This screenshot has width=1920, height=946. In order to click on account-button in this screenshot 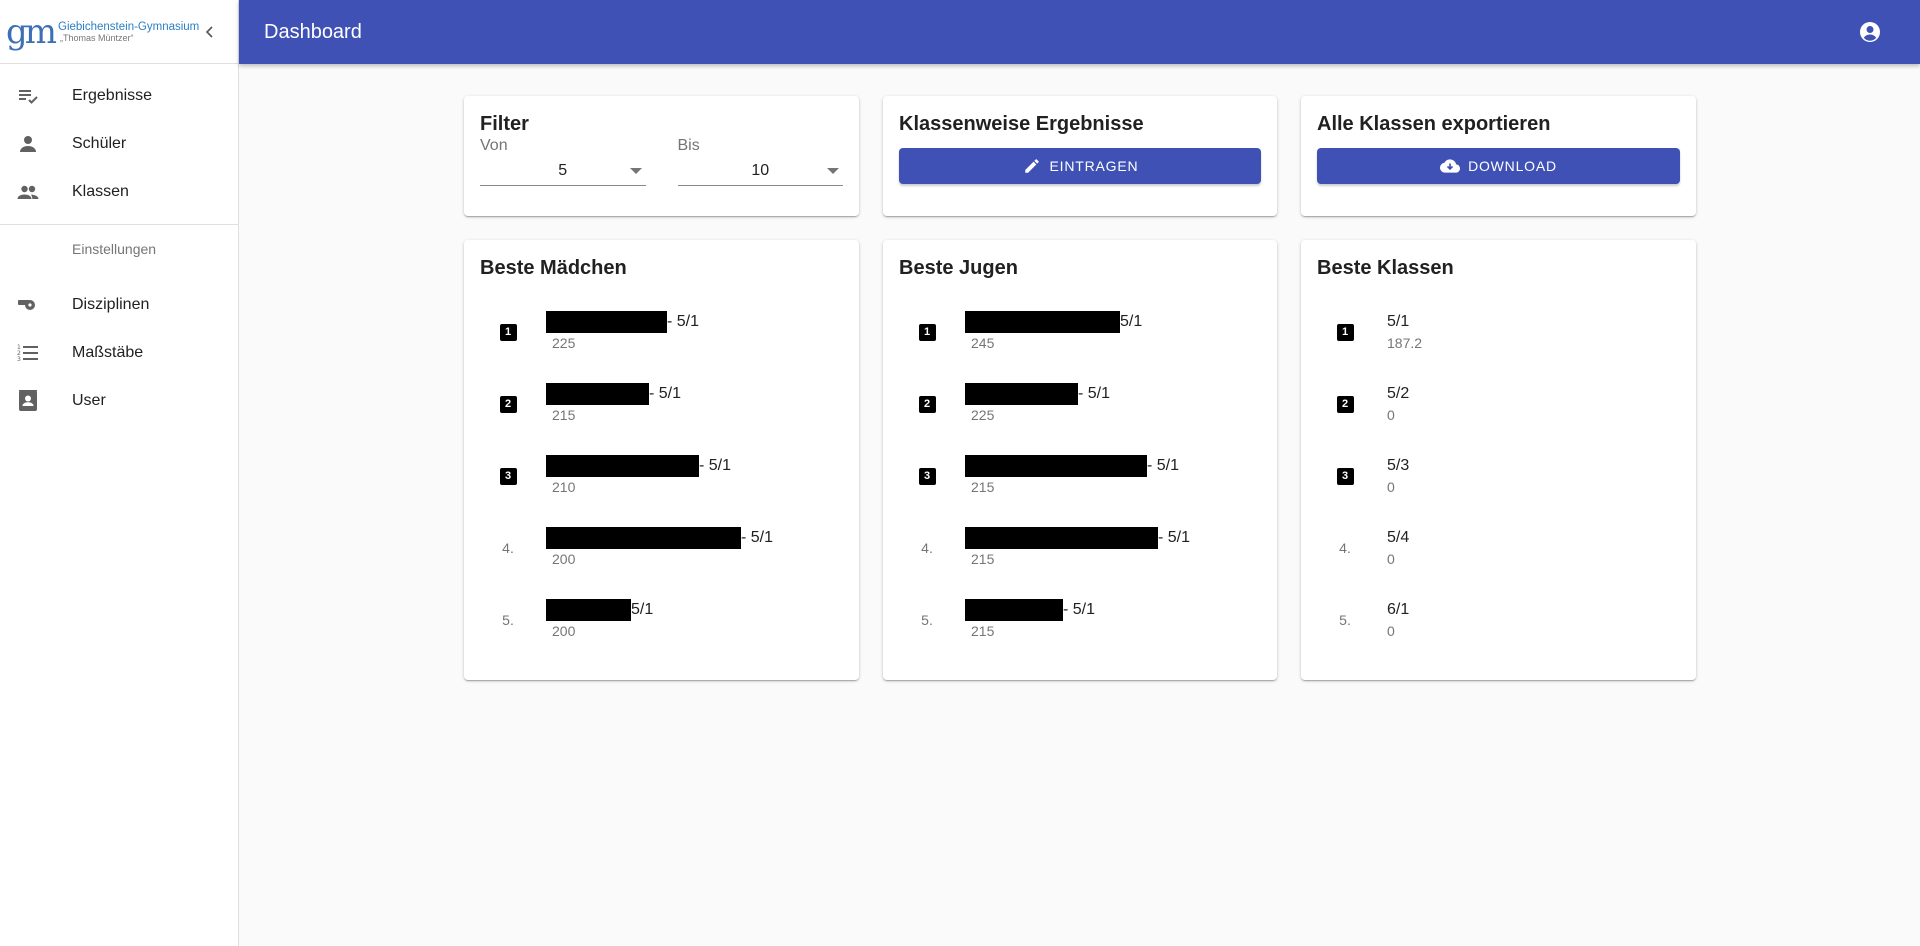, I will do `click(1870, 32)`.